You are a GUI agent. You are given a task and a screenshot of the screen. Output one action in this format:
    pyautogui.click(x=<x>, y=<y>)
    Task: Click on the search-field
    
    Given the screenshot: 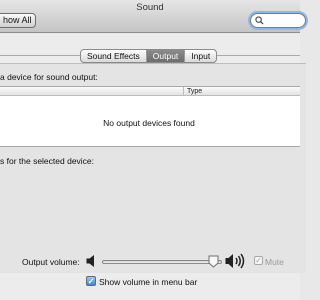 What is the action you would take?
    pyautogui.click(x=278, y=20)
    